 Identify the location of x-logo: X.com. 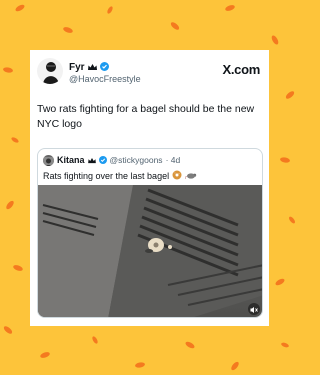
(241, 69).